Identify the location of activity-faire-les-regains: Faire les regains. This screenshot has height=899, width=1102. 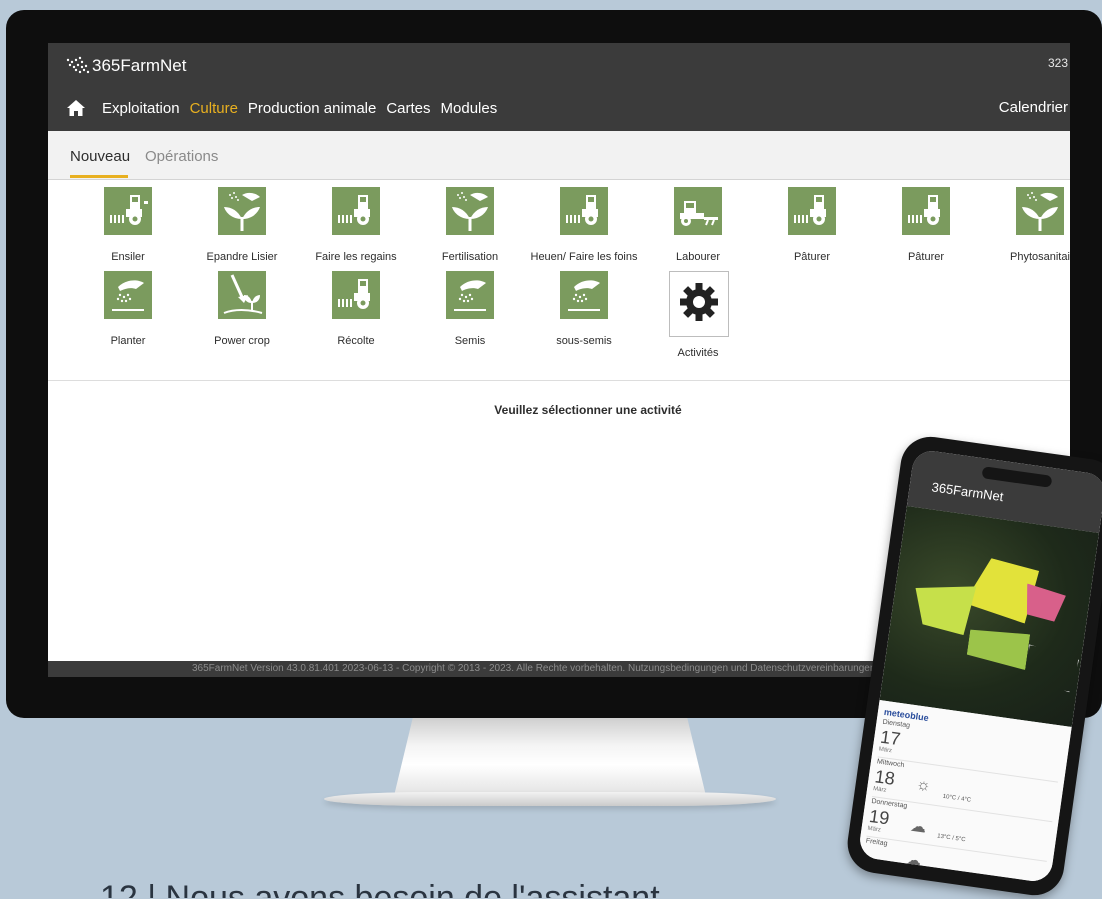
(356, 229).